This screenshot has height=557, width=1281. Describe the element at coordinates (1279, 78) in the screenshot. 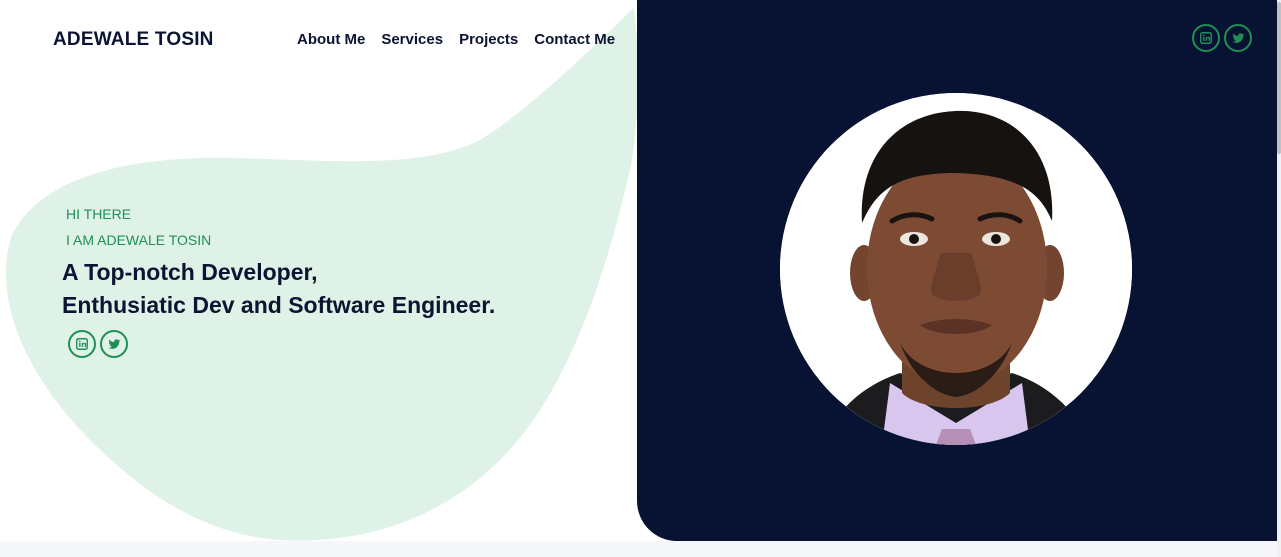

I see `scrollbar-thumb` at that location.